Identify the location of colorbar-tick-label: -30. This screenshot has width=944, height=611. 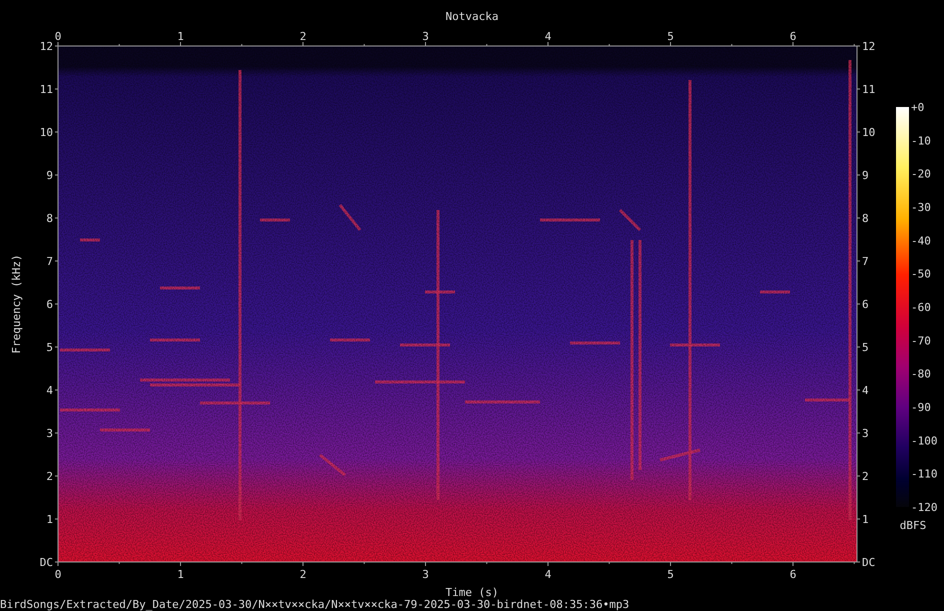
(921, 207).